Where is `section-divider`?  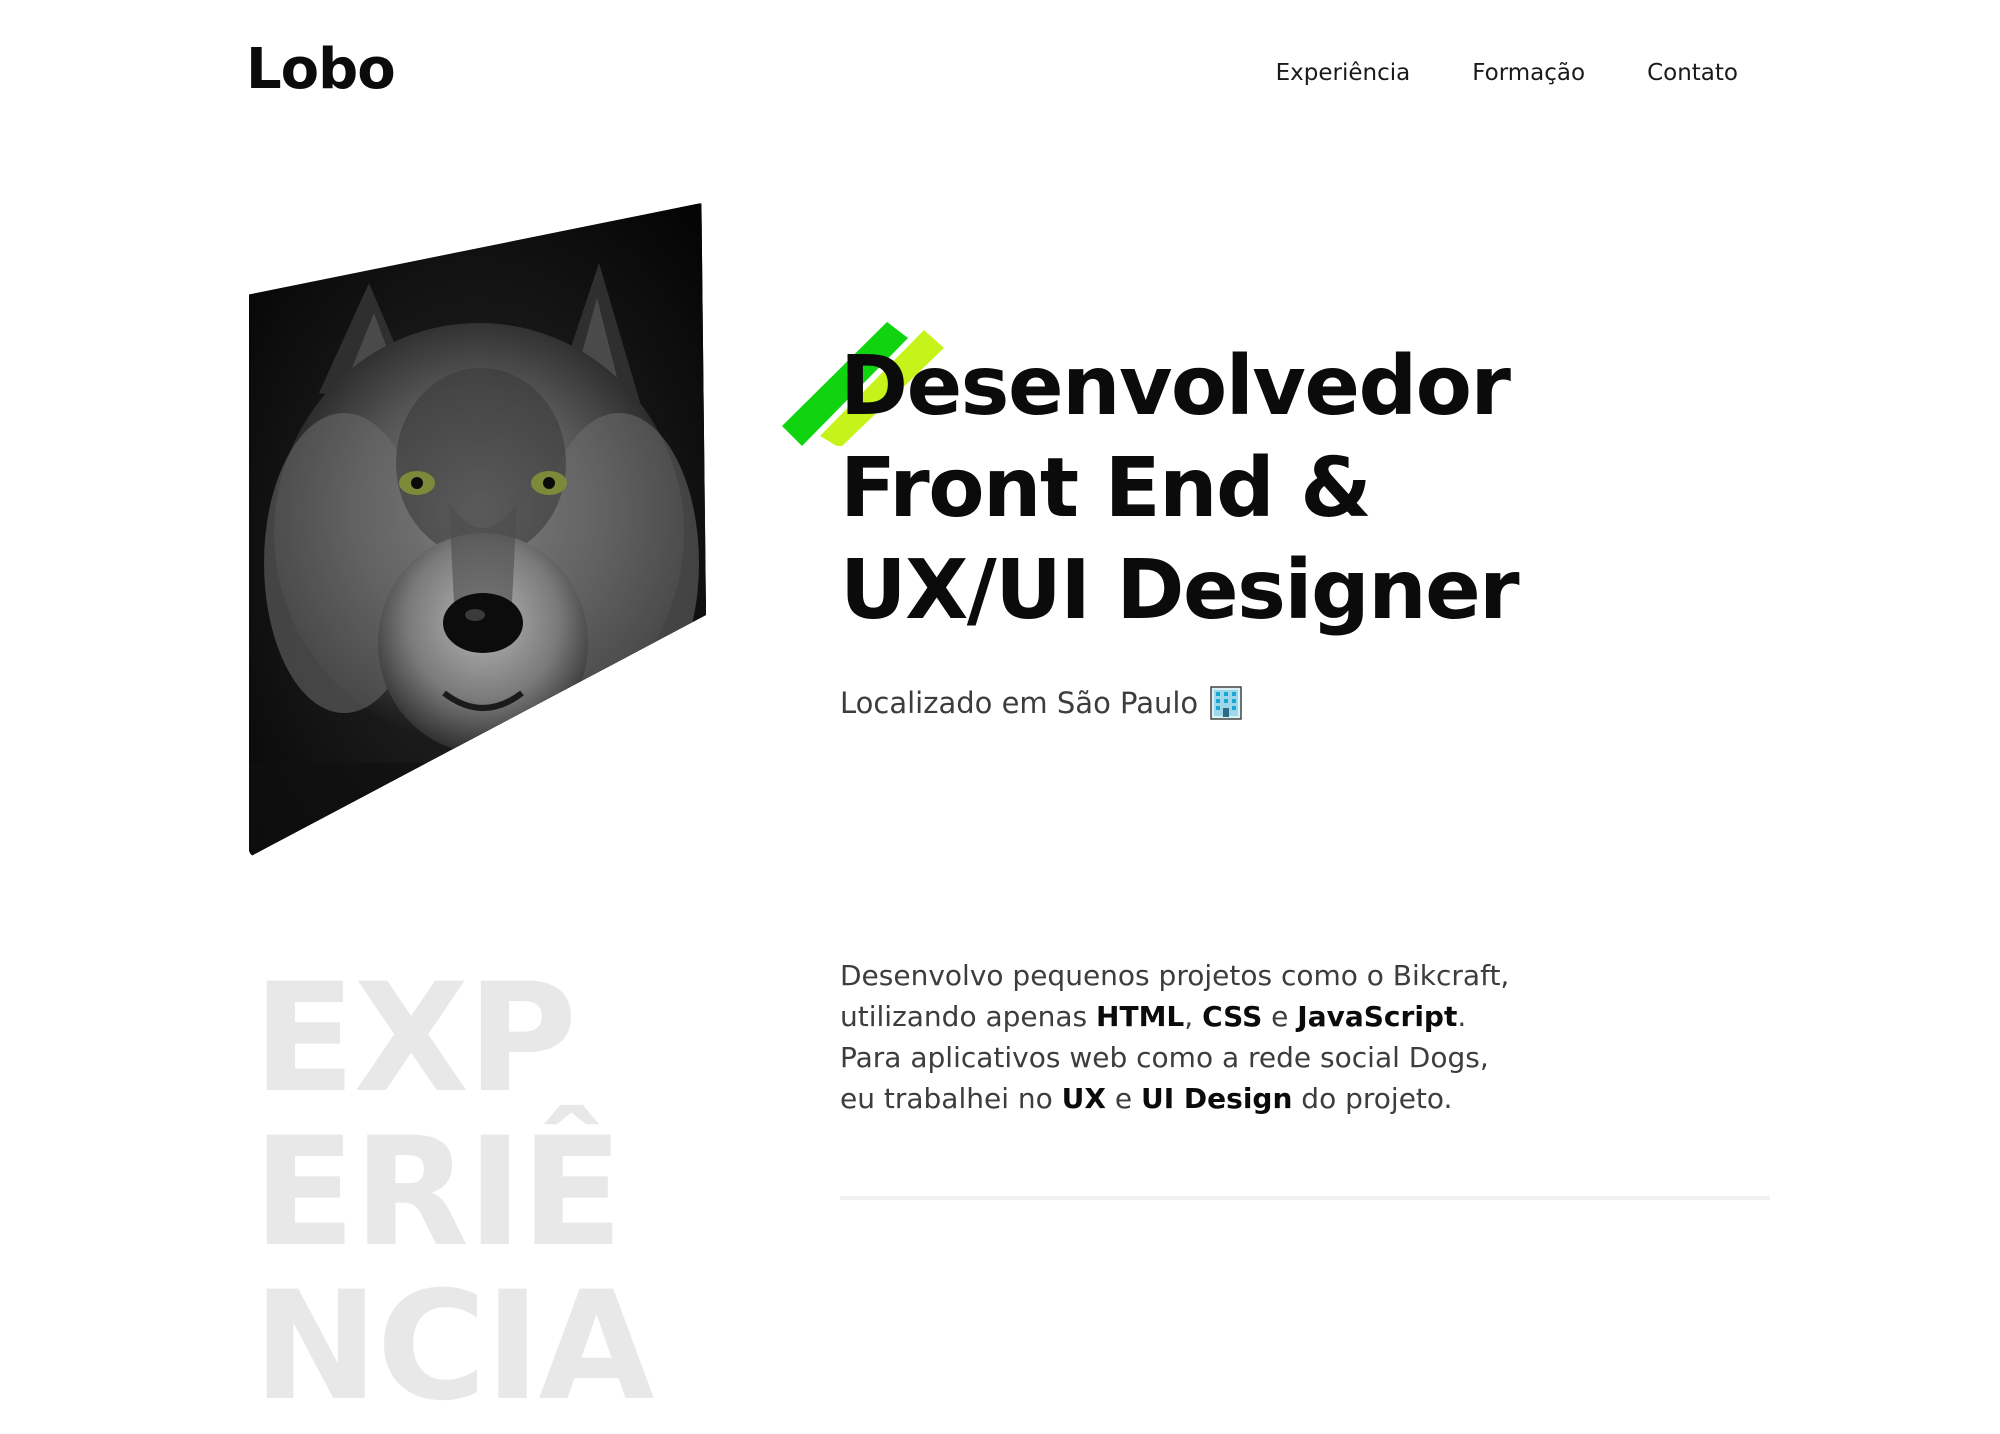 section-divider is located at coordinates (1305, 1198).